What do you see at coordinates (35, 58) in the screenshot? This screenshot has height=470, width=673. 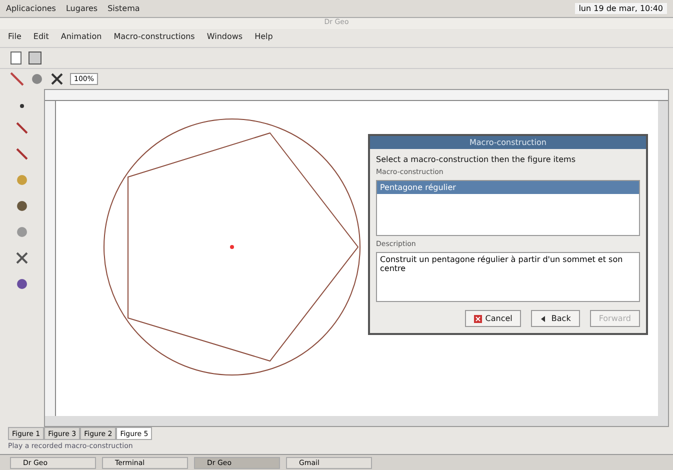 I see `save-icon` at bounding box center [35, 58].